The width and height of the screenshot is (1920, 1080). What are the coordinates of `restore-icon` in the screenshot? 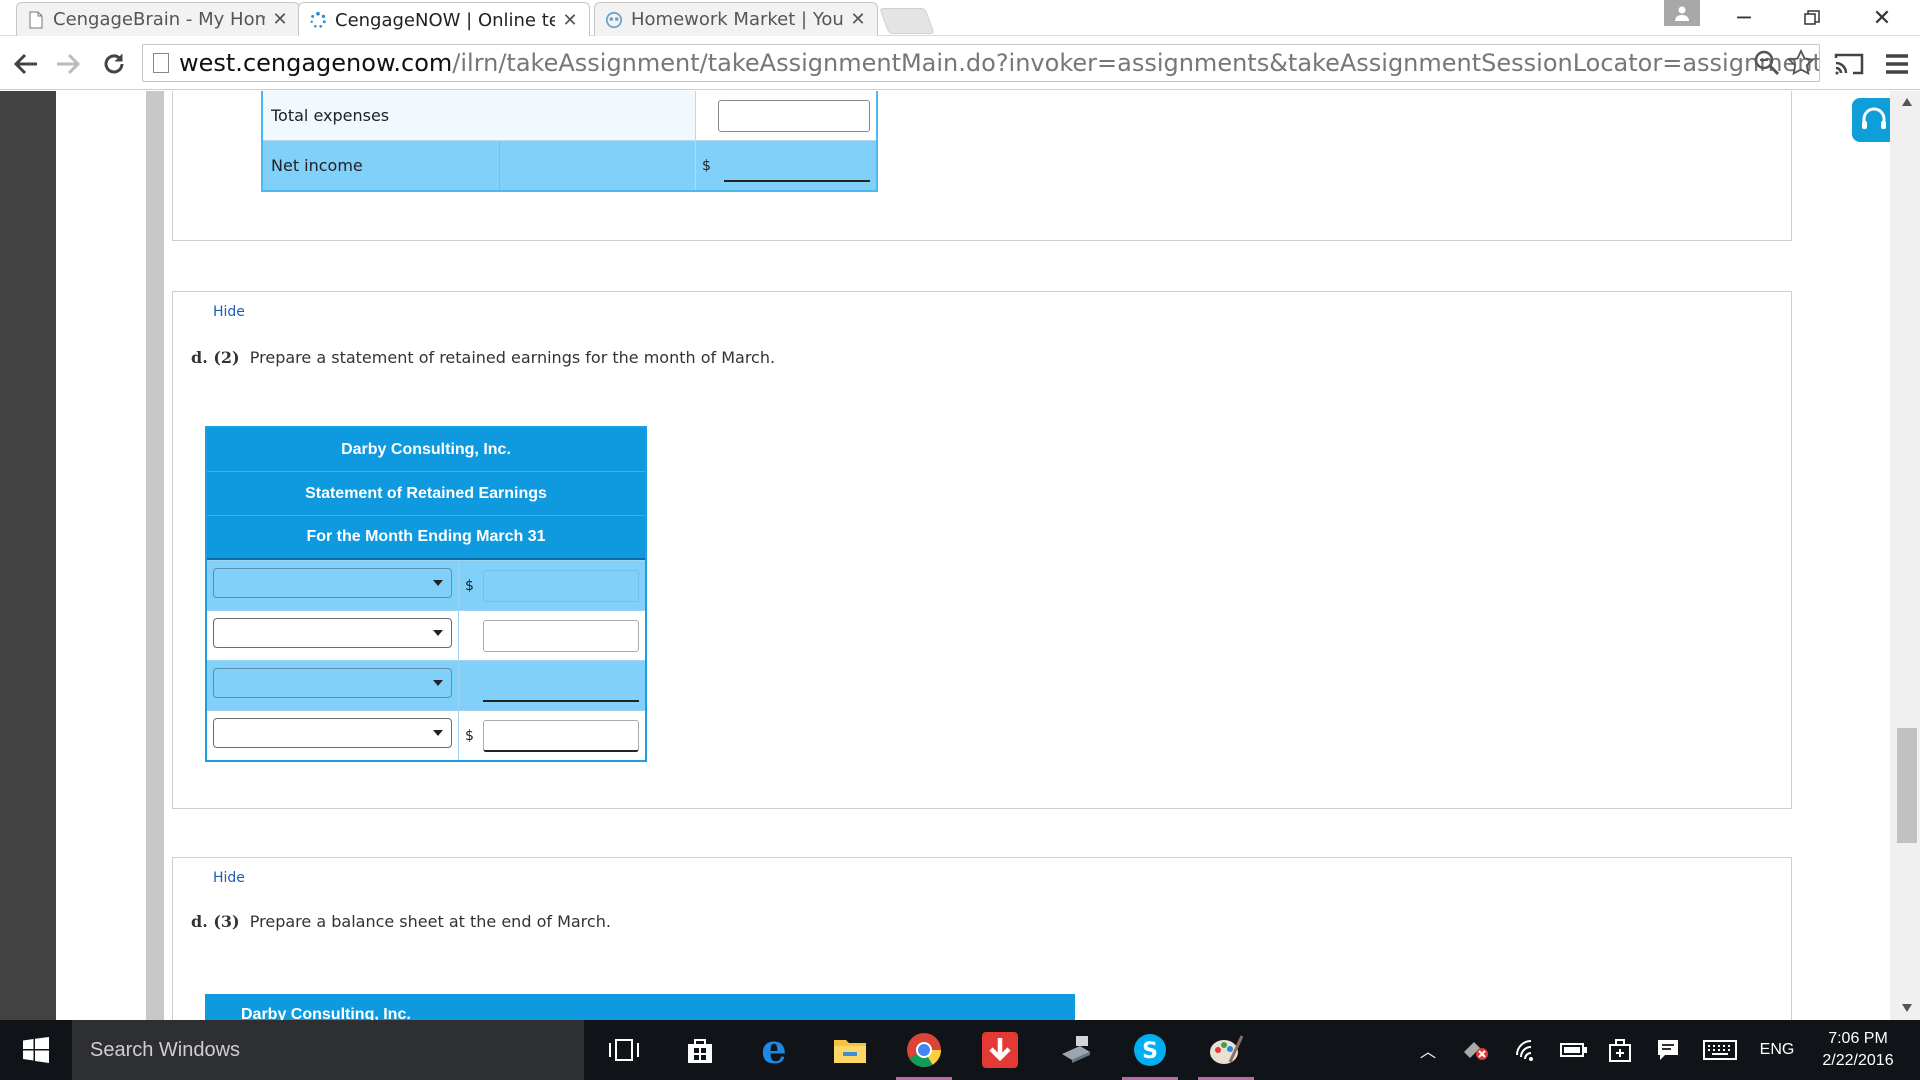 It's located at (1812, 18).